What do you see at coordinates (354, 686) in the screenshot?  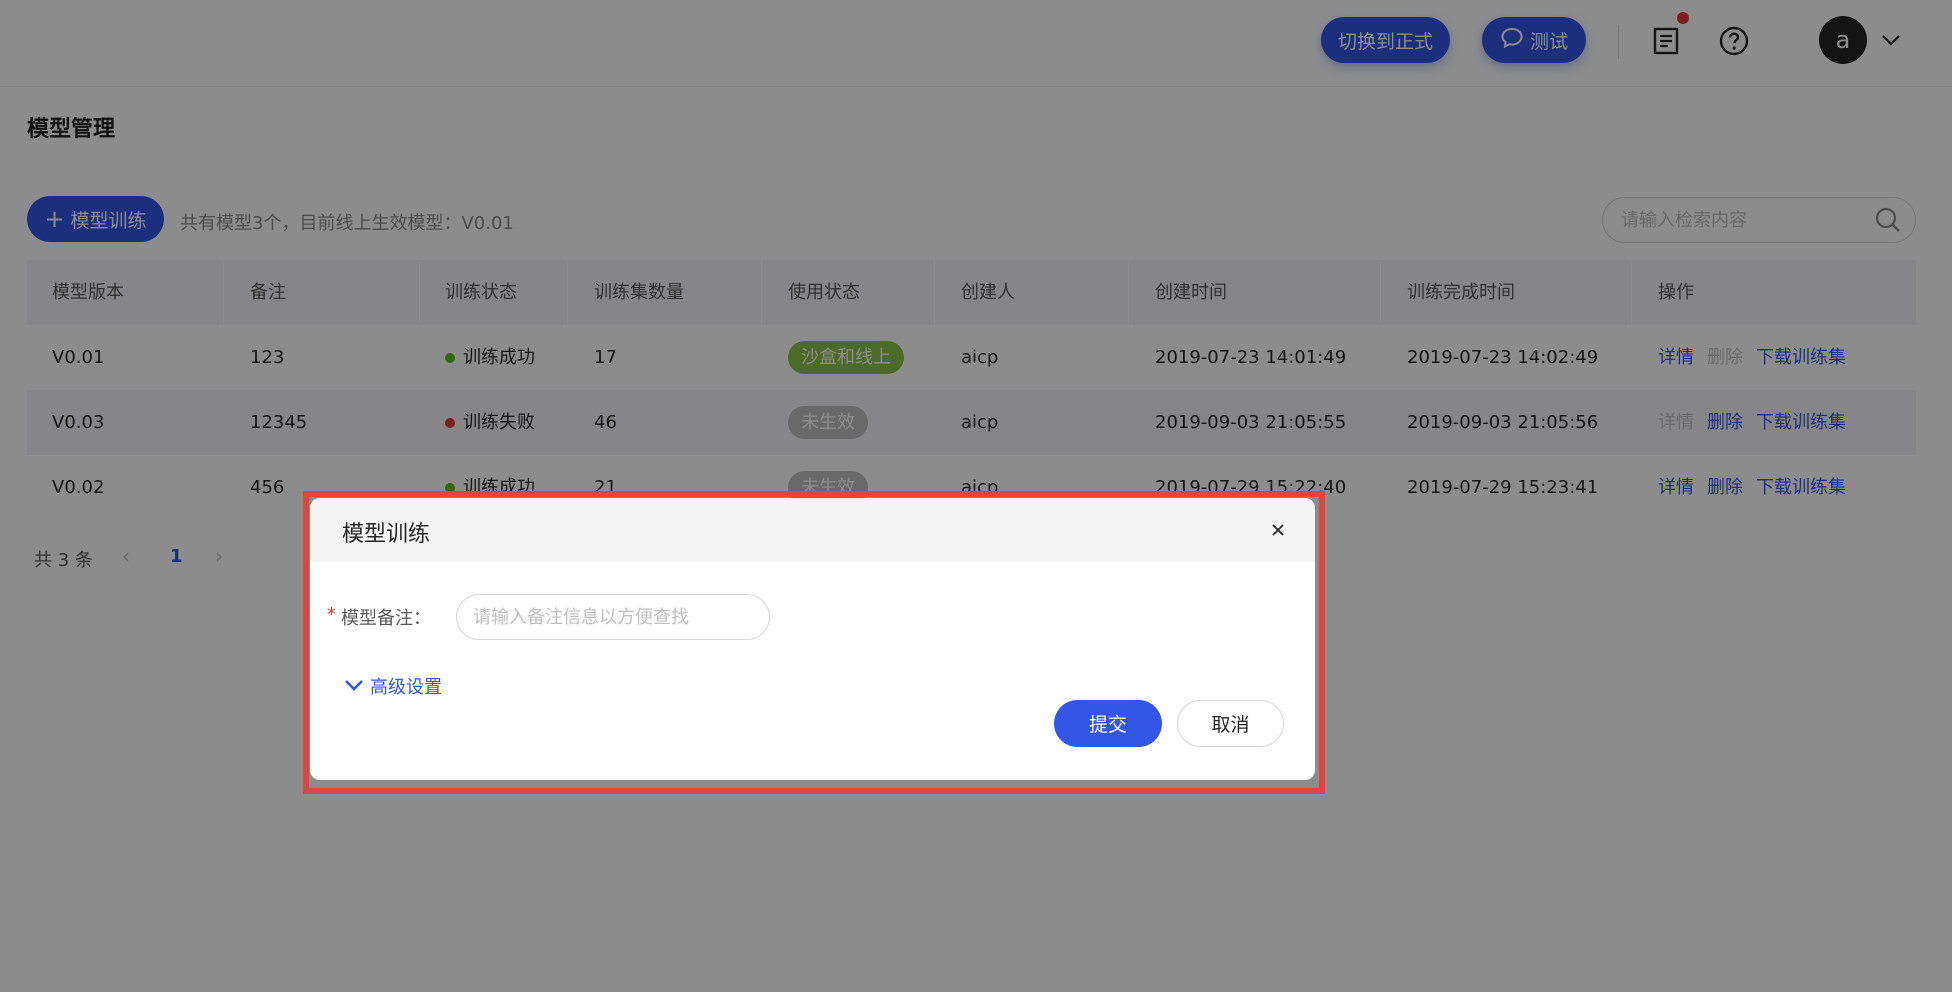 I see `chevron-down-icon` at bounding box center [354, 686].